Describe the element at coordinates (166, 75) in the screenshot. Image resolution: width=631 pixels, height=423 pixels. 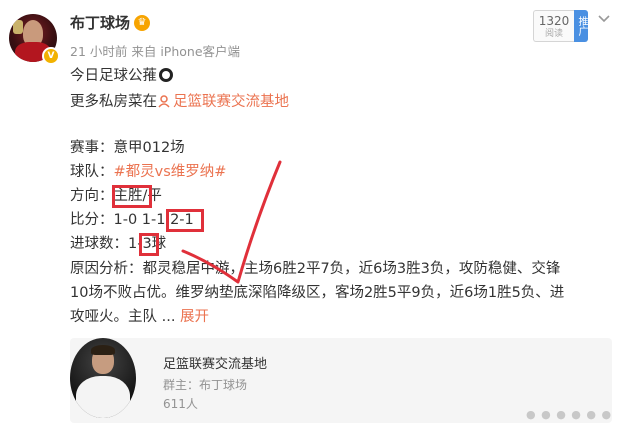
I see `soccer-ball-icon` at that location.